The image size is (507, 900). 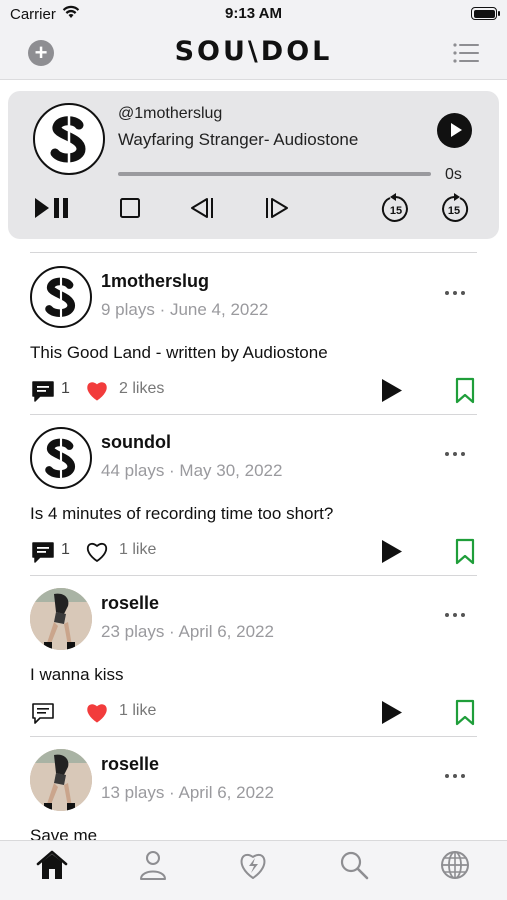 I want to click on post-meta: 13 plays · April 6, 2022, so click(x=187, y=792).